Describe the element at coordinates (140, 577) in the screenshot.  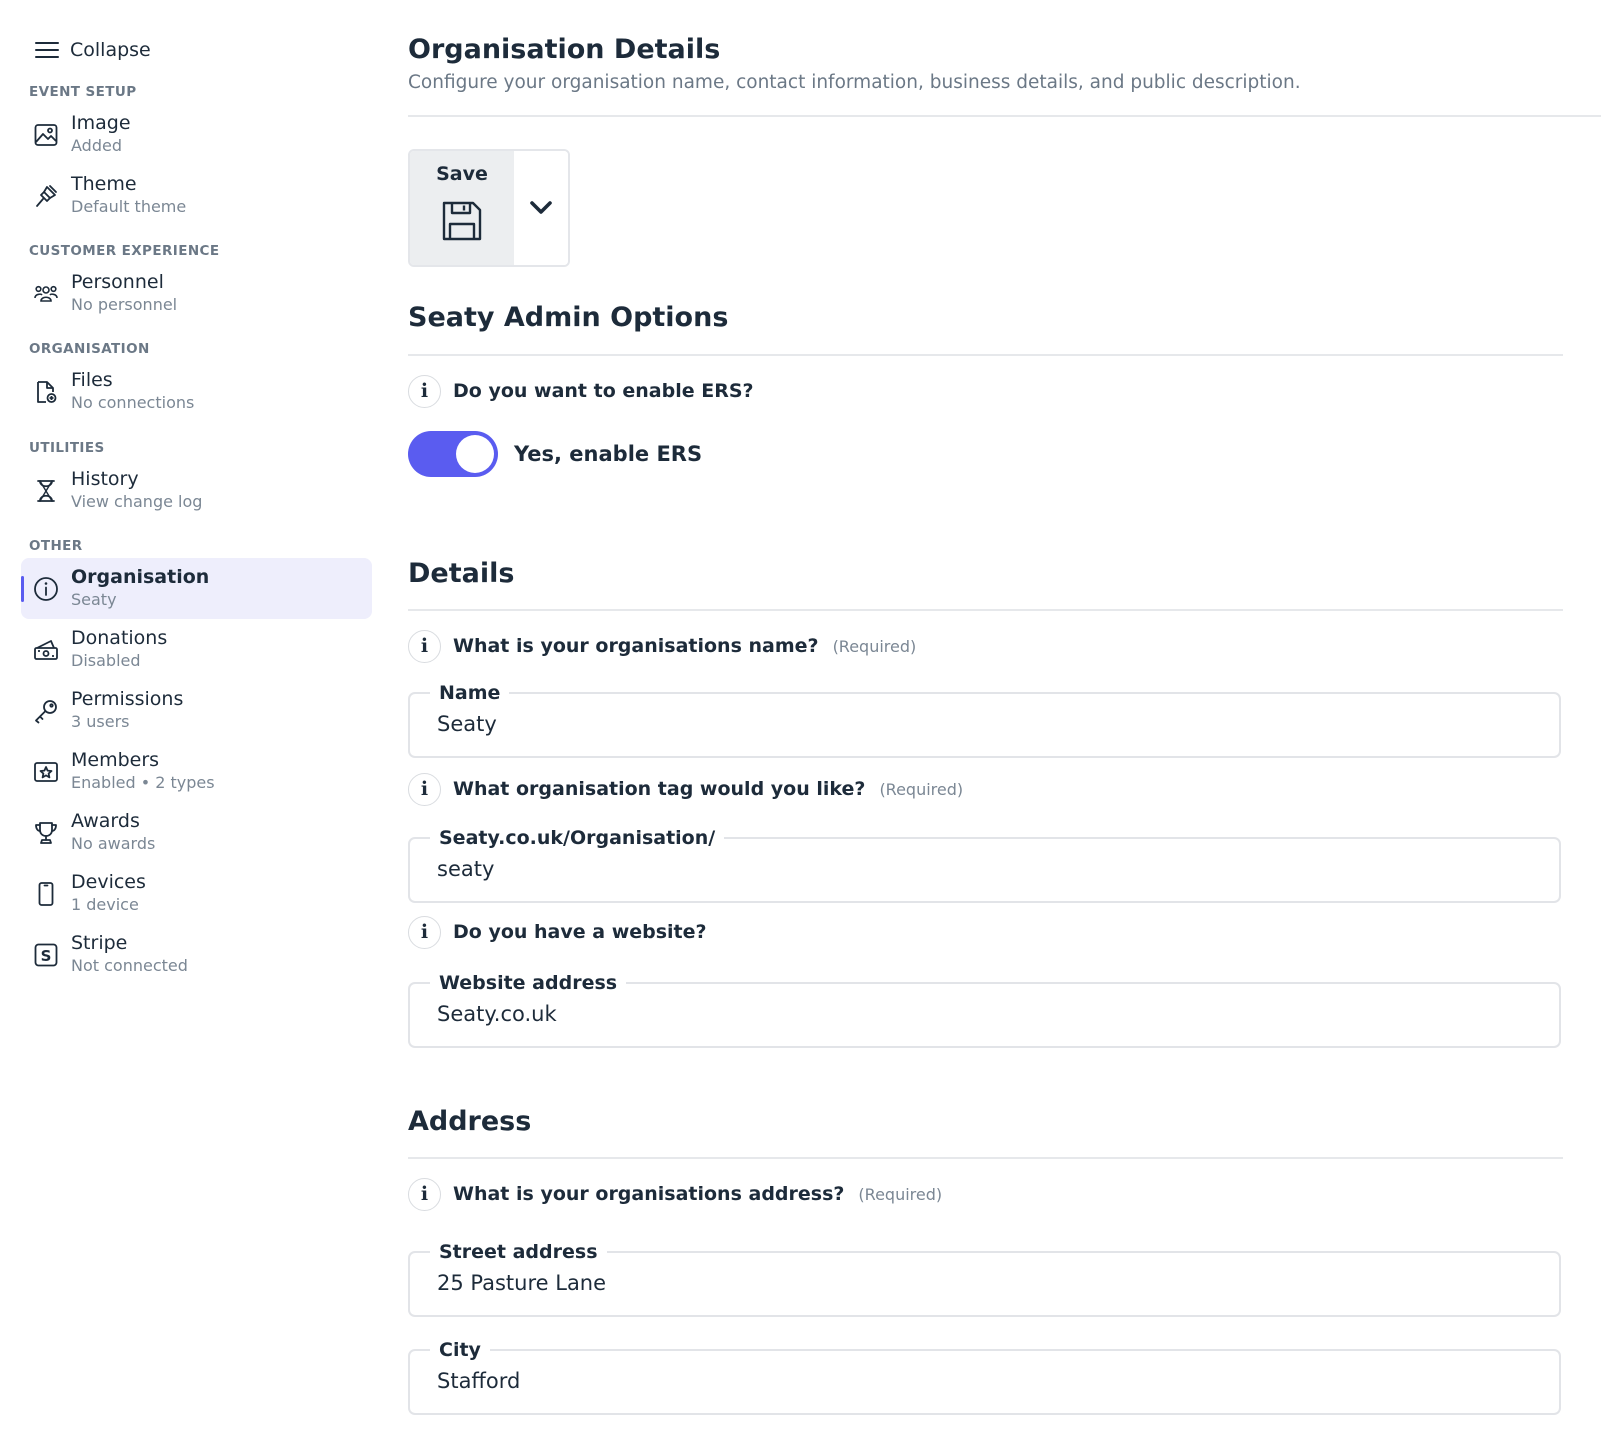
I see `sidebar-item-label: Organisation` at that location.